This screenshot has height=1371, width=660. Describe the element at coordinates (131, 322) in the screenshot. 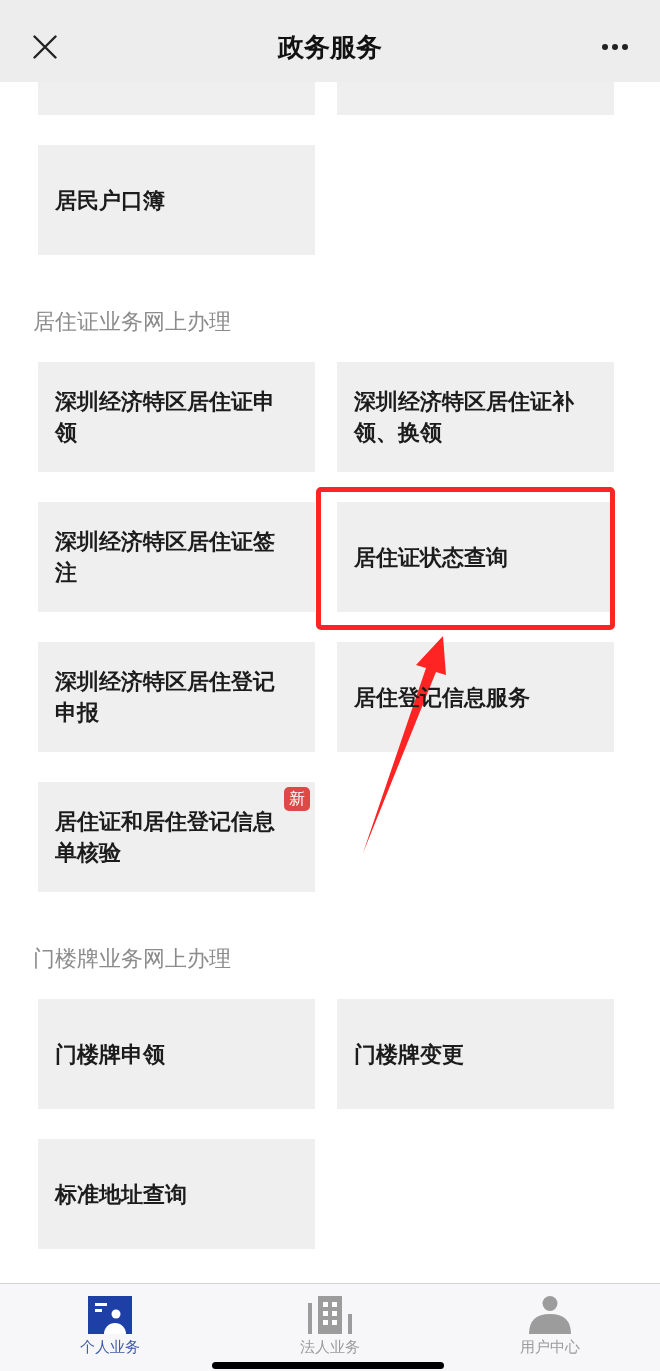

I see `section-title: 居住证业务网上办理` at that location.